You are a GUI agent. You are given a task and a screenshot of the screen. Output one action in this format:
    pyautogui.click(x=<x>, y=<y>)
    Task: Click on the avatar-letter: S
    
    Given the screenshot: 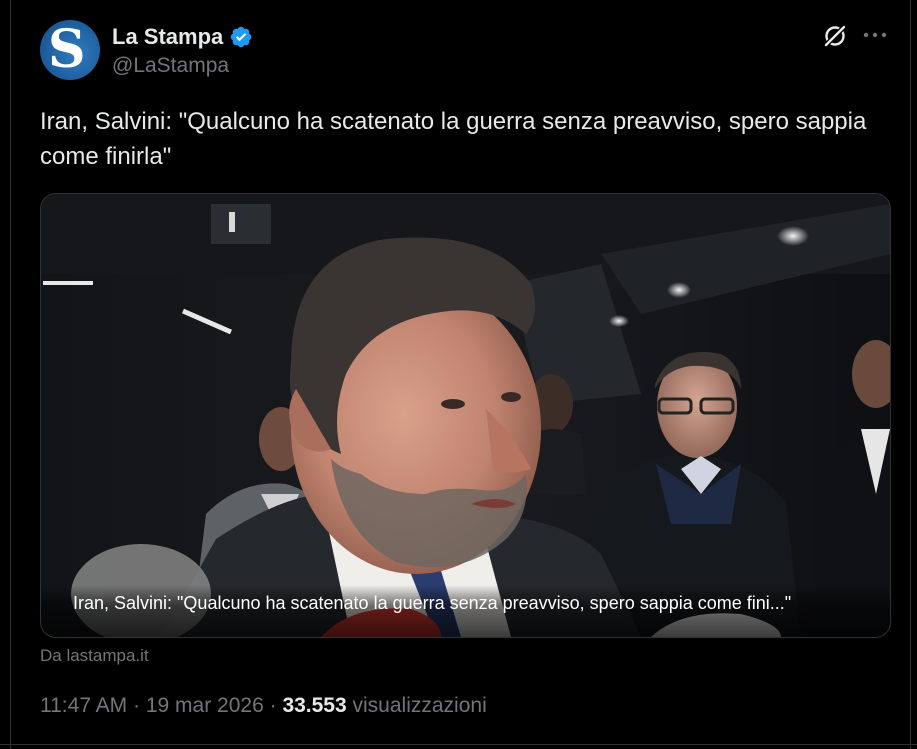 What is the action you would take?
    pyautogui.click(x=67, y=50)
    